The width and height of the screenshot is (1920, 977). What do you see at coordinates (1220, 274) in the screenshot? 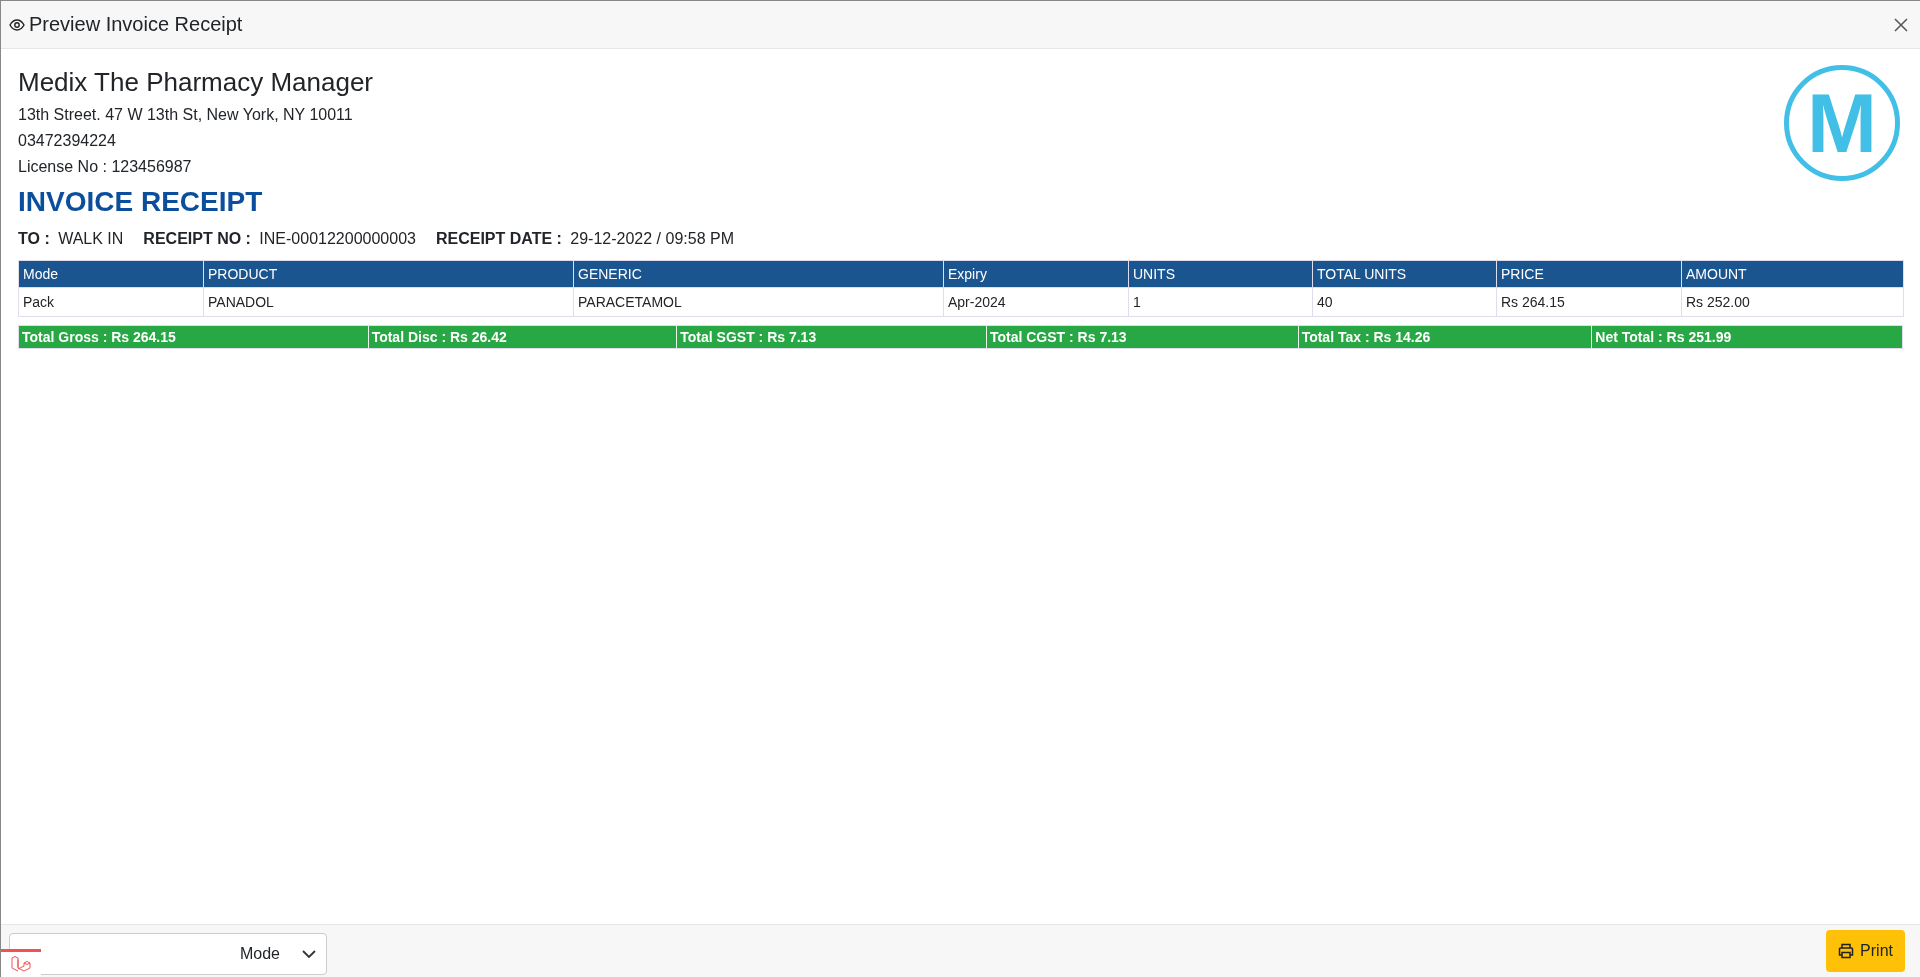
I see `column-header: UNITS` at bounding box center [1220, 274].